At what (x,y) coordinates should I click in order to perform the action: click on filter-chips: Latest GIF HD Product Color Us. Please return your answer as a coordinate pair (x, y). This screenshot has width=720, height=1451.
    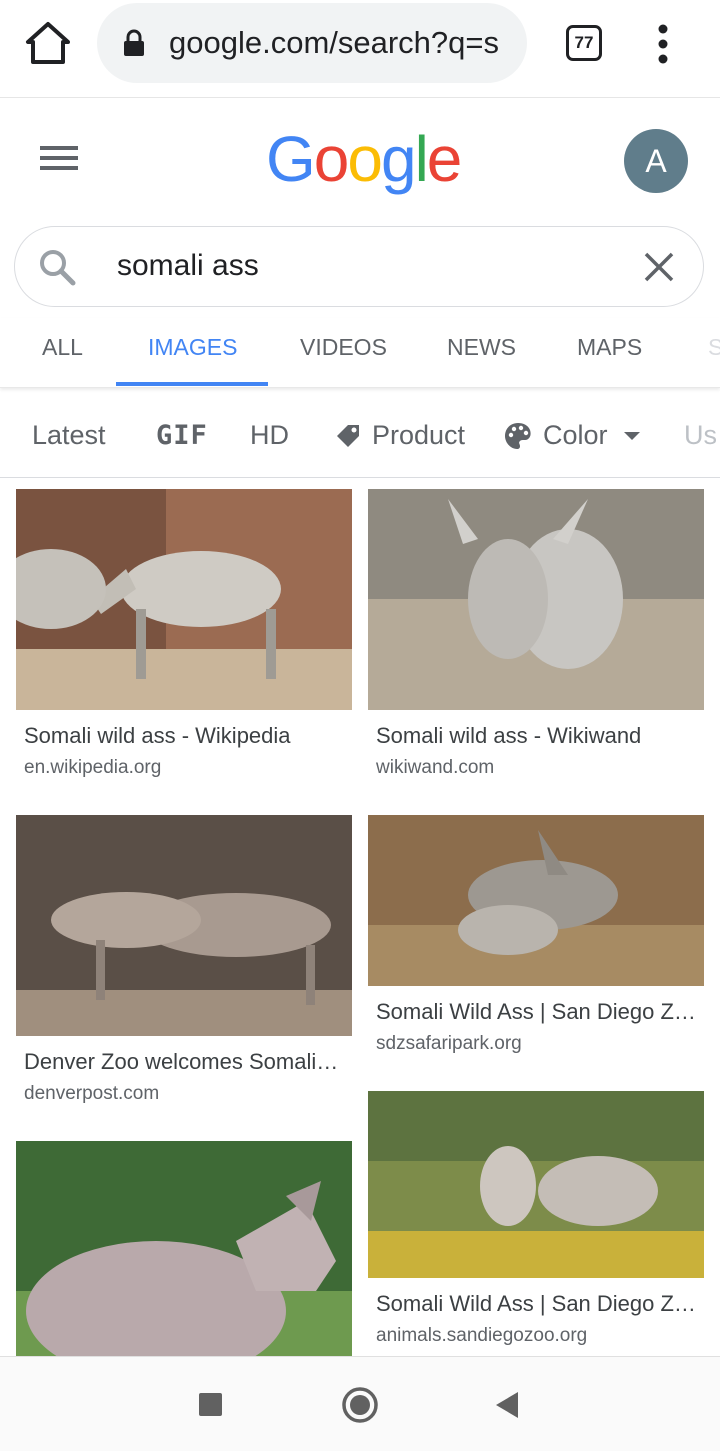
    Looking at the image, I should click on (360, 437).